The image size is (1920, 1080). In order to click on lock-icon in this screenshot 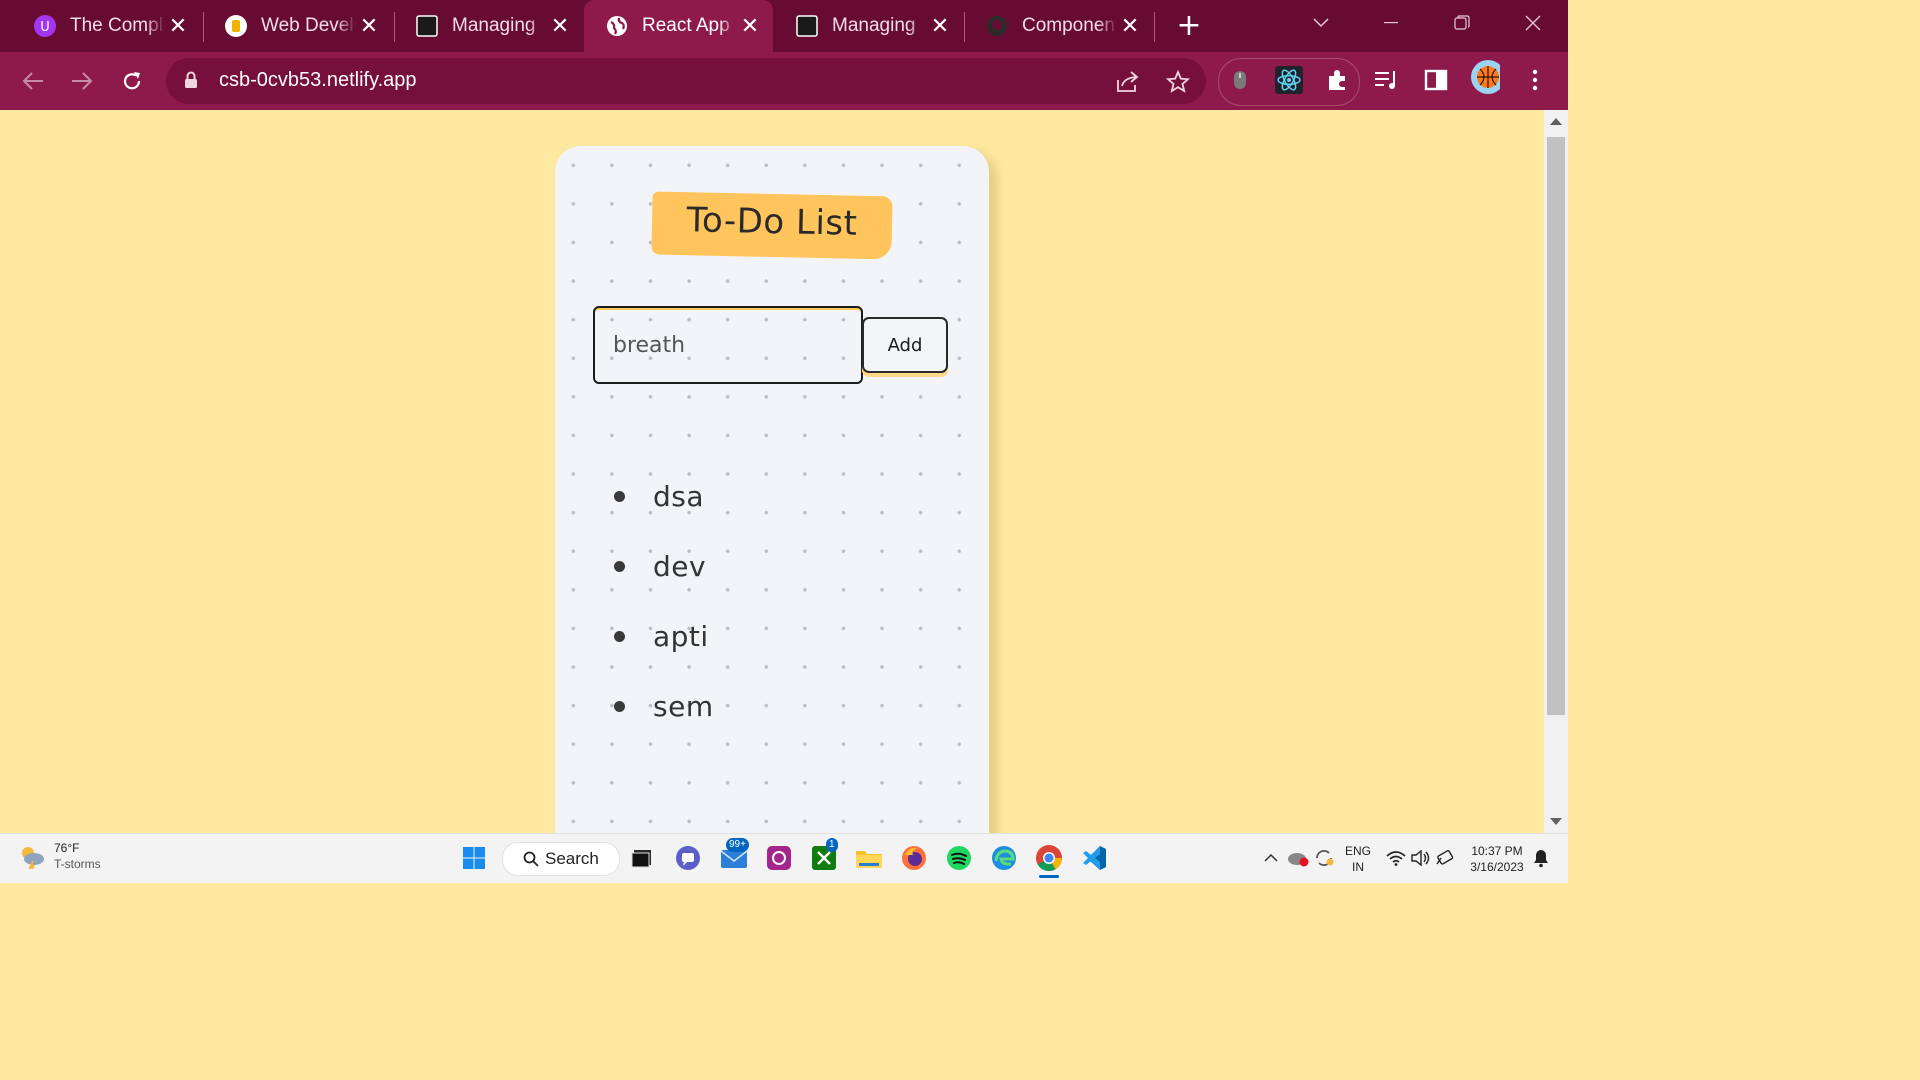, I will do `click(191, 82)`.